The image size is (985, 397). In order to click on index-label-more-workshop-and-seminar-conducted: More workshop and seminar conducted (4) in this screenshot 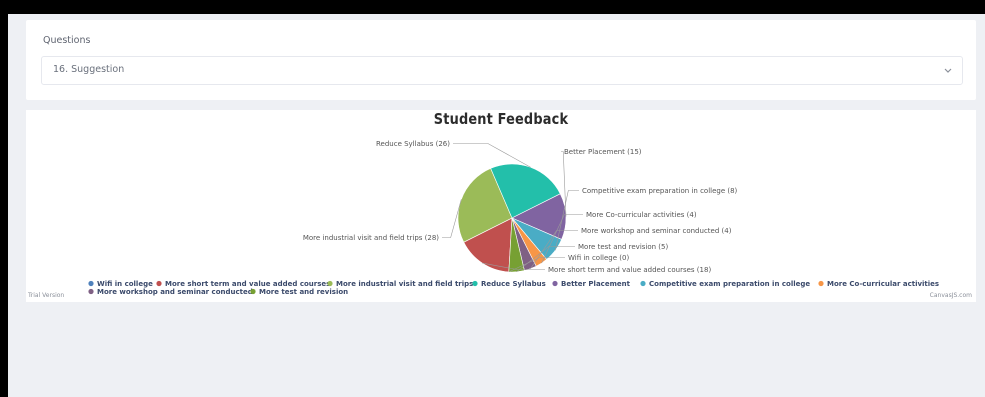, I will do `click(656, 231)`.